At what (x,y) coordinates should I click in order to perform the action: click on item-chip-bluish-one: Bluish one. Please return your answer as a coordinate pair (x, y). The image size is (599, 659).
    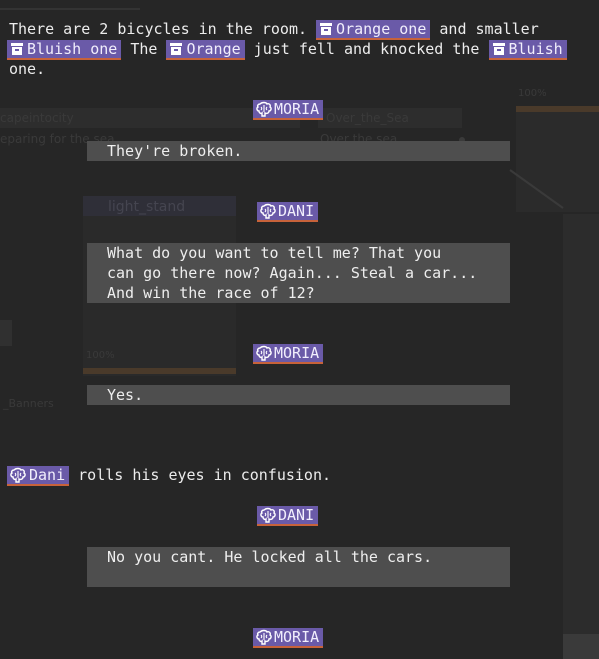
    Looking at the image, I should click on (64, 50).